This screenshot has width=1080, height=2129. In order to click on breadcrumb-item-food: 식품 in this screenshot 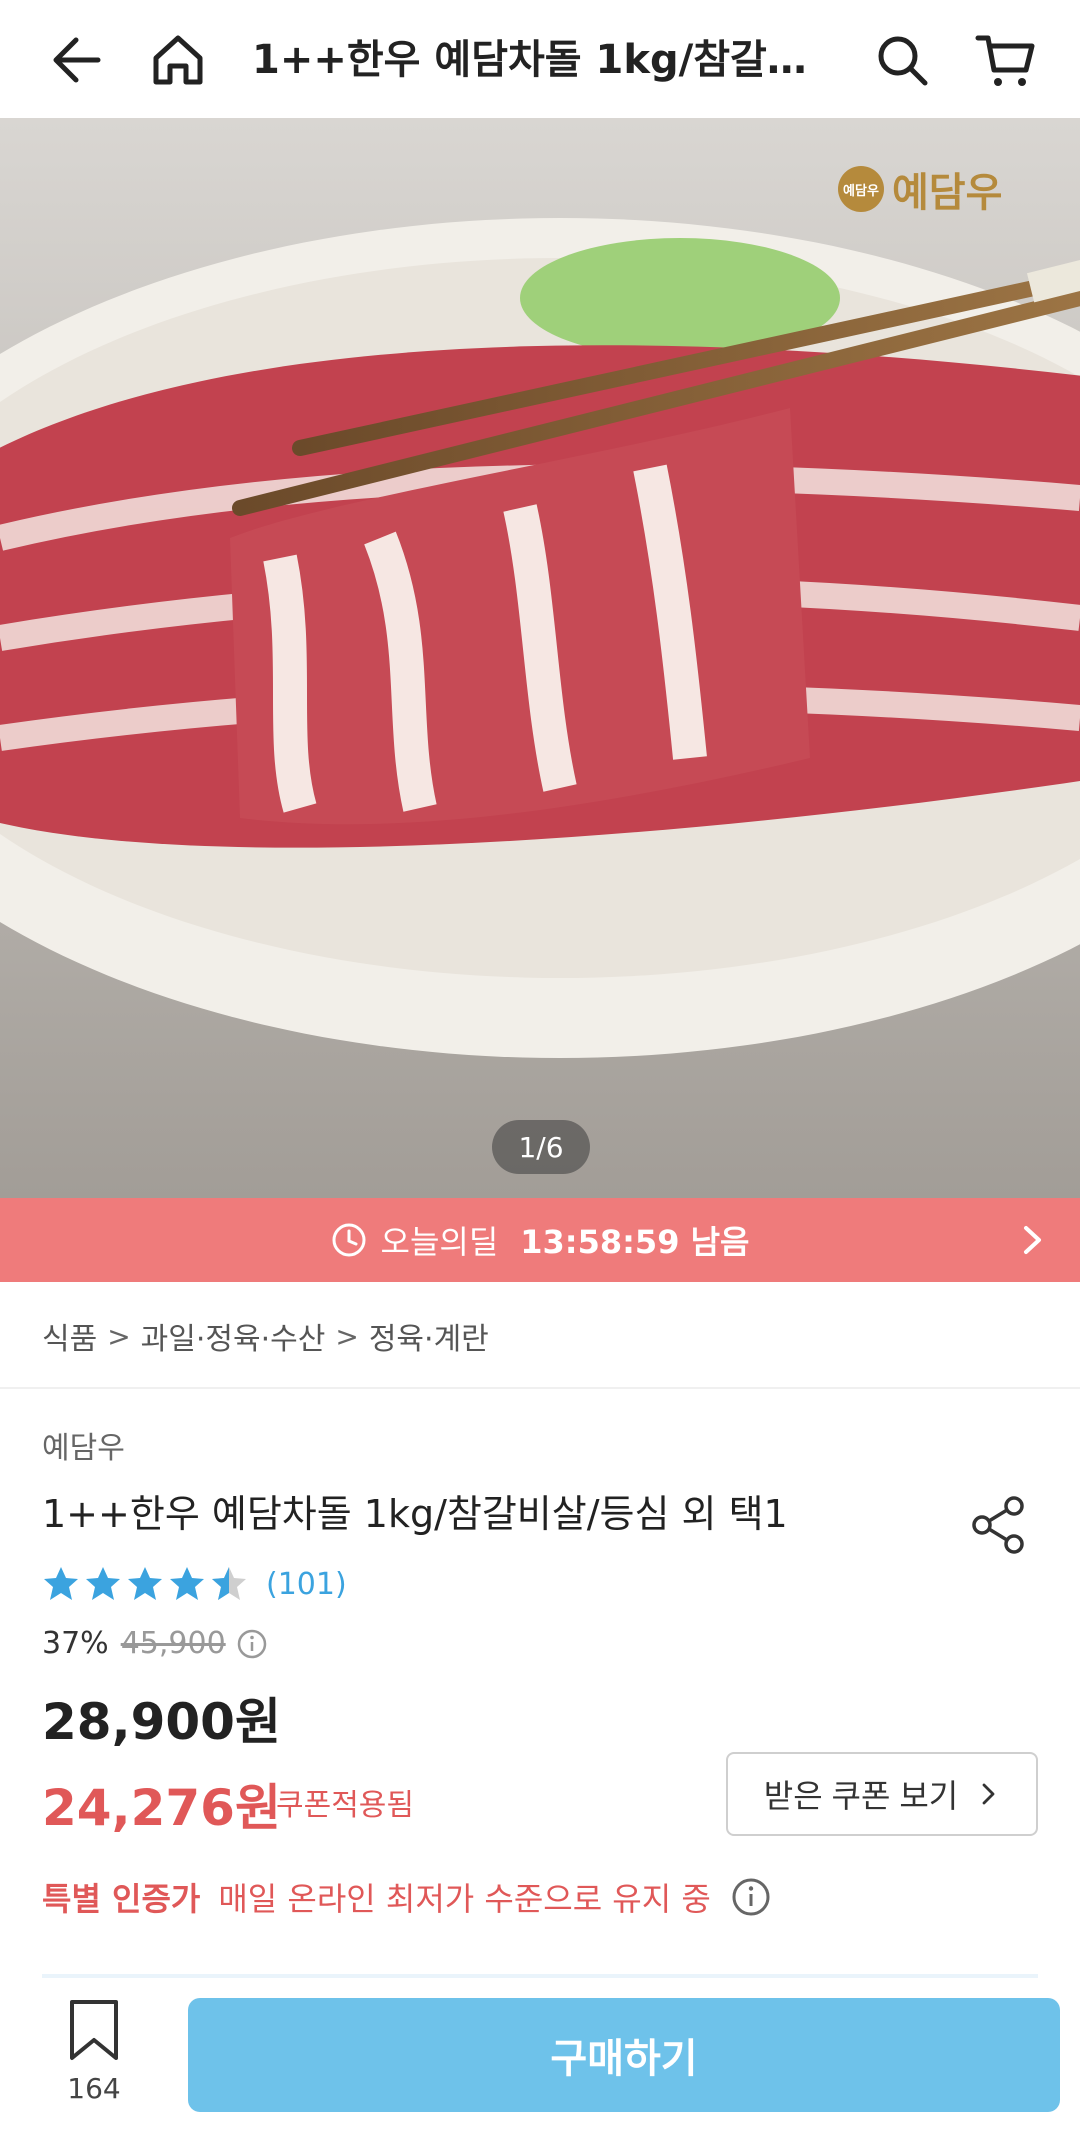, I will do `click(69, 1336)`.